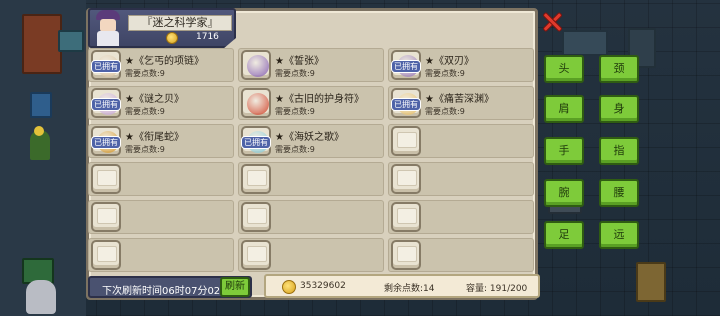 This screenshot has width=720, height=316. I want to click on item-name: ★《乞丐的项链》, so click(164, 61).